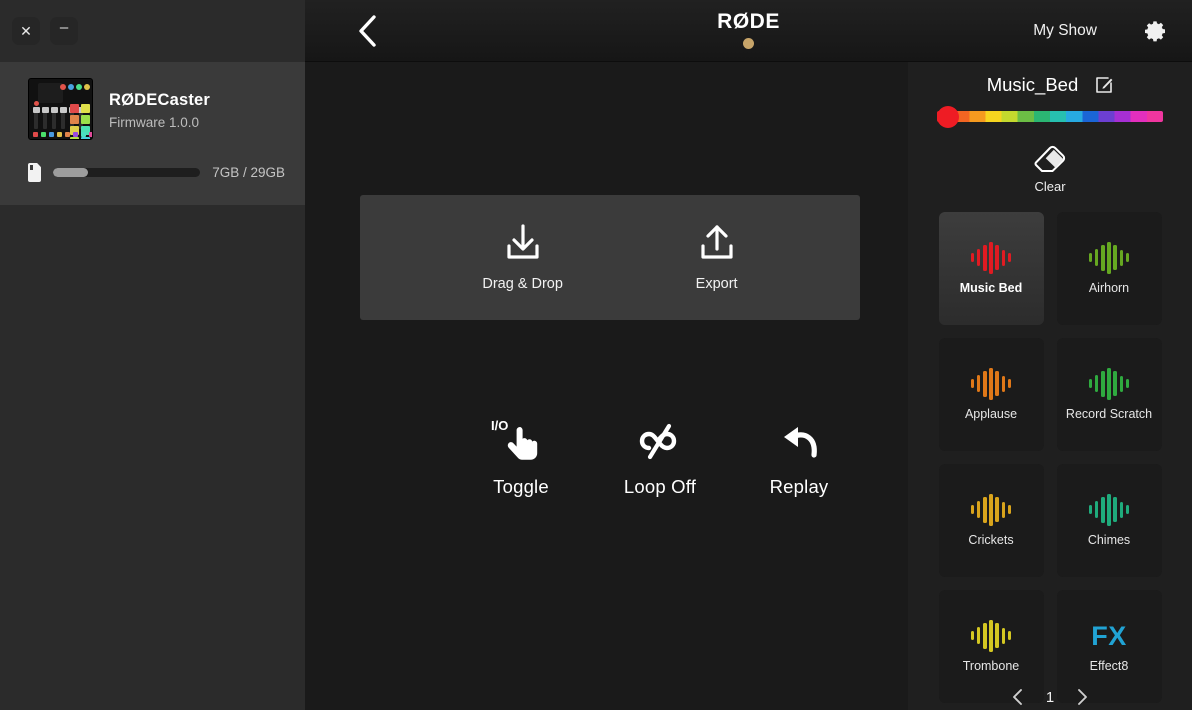  I want to click on clear-button: Clear, so click(1050, 169).